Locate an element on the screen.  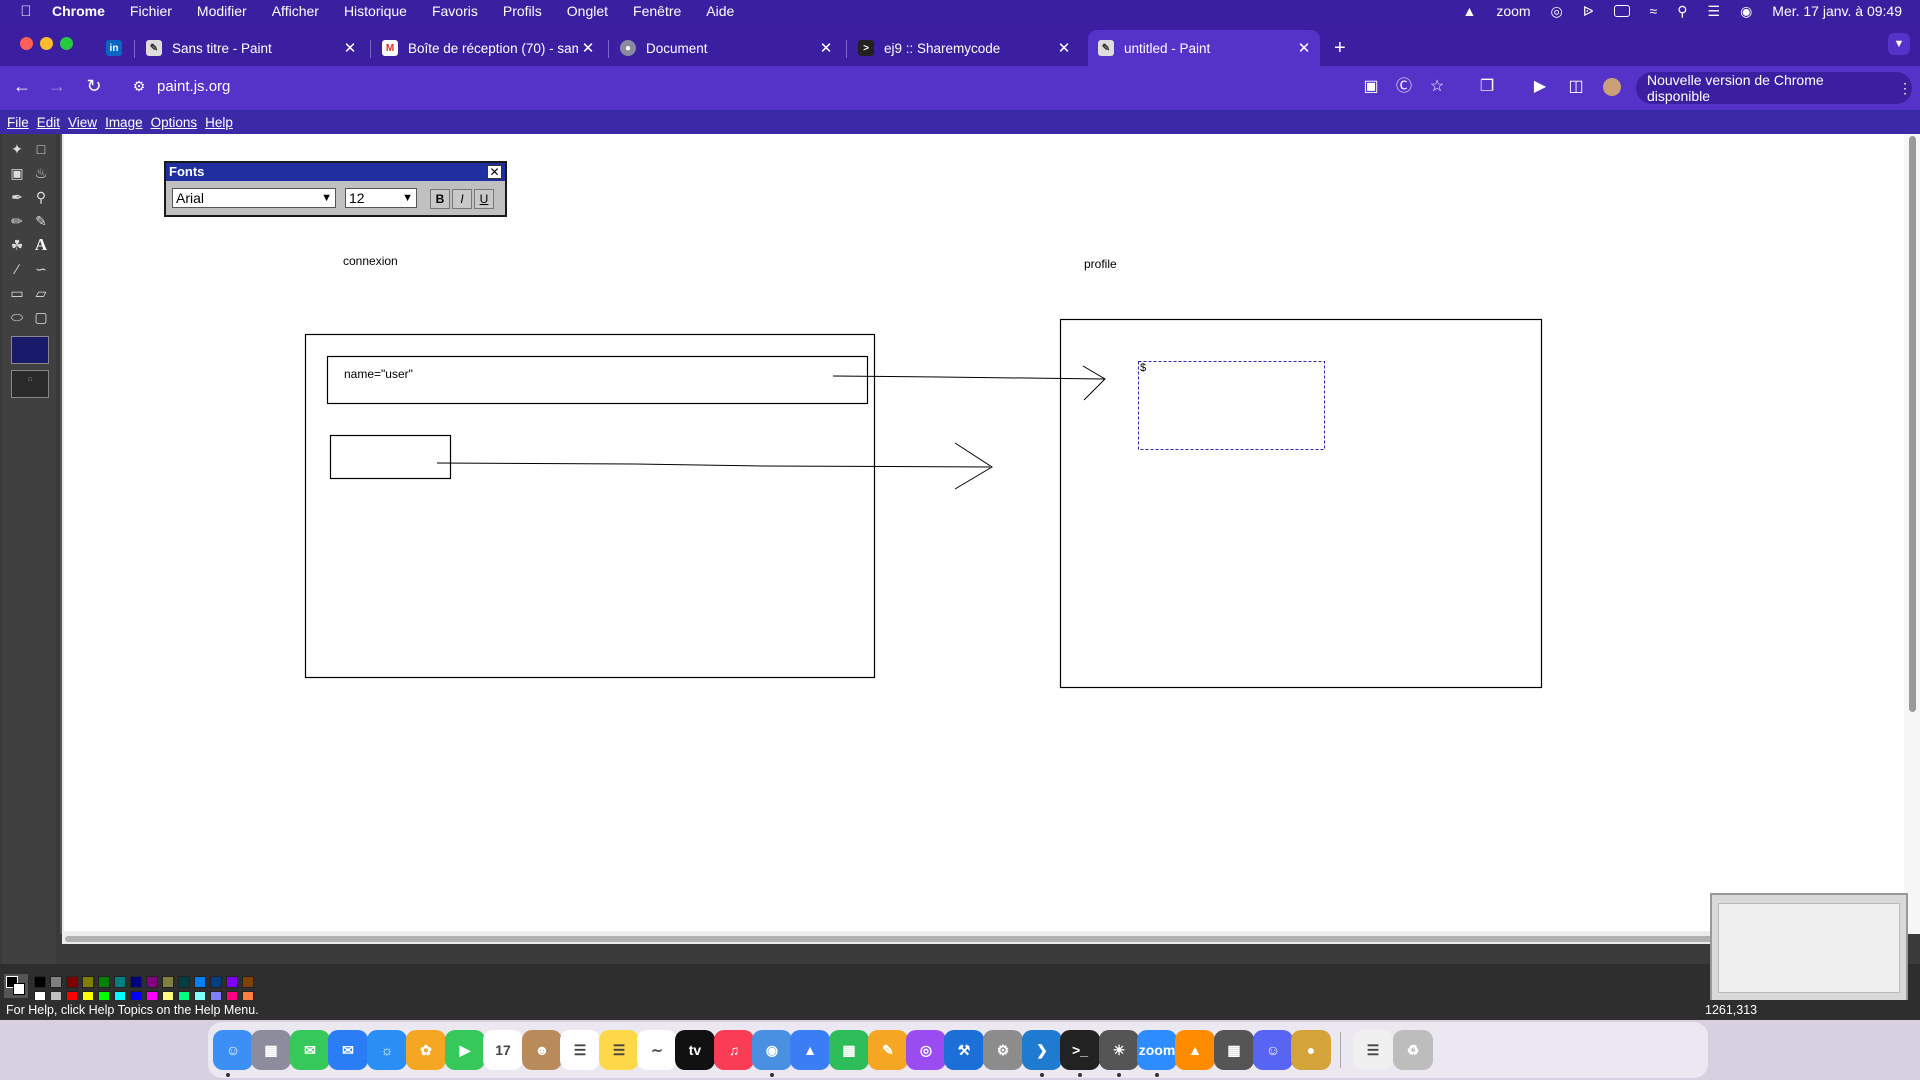
photos-icon: ✿ is located at coordinates (426, 1050).